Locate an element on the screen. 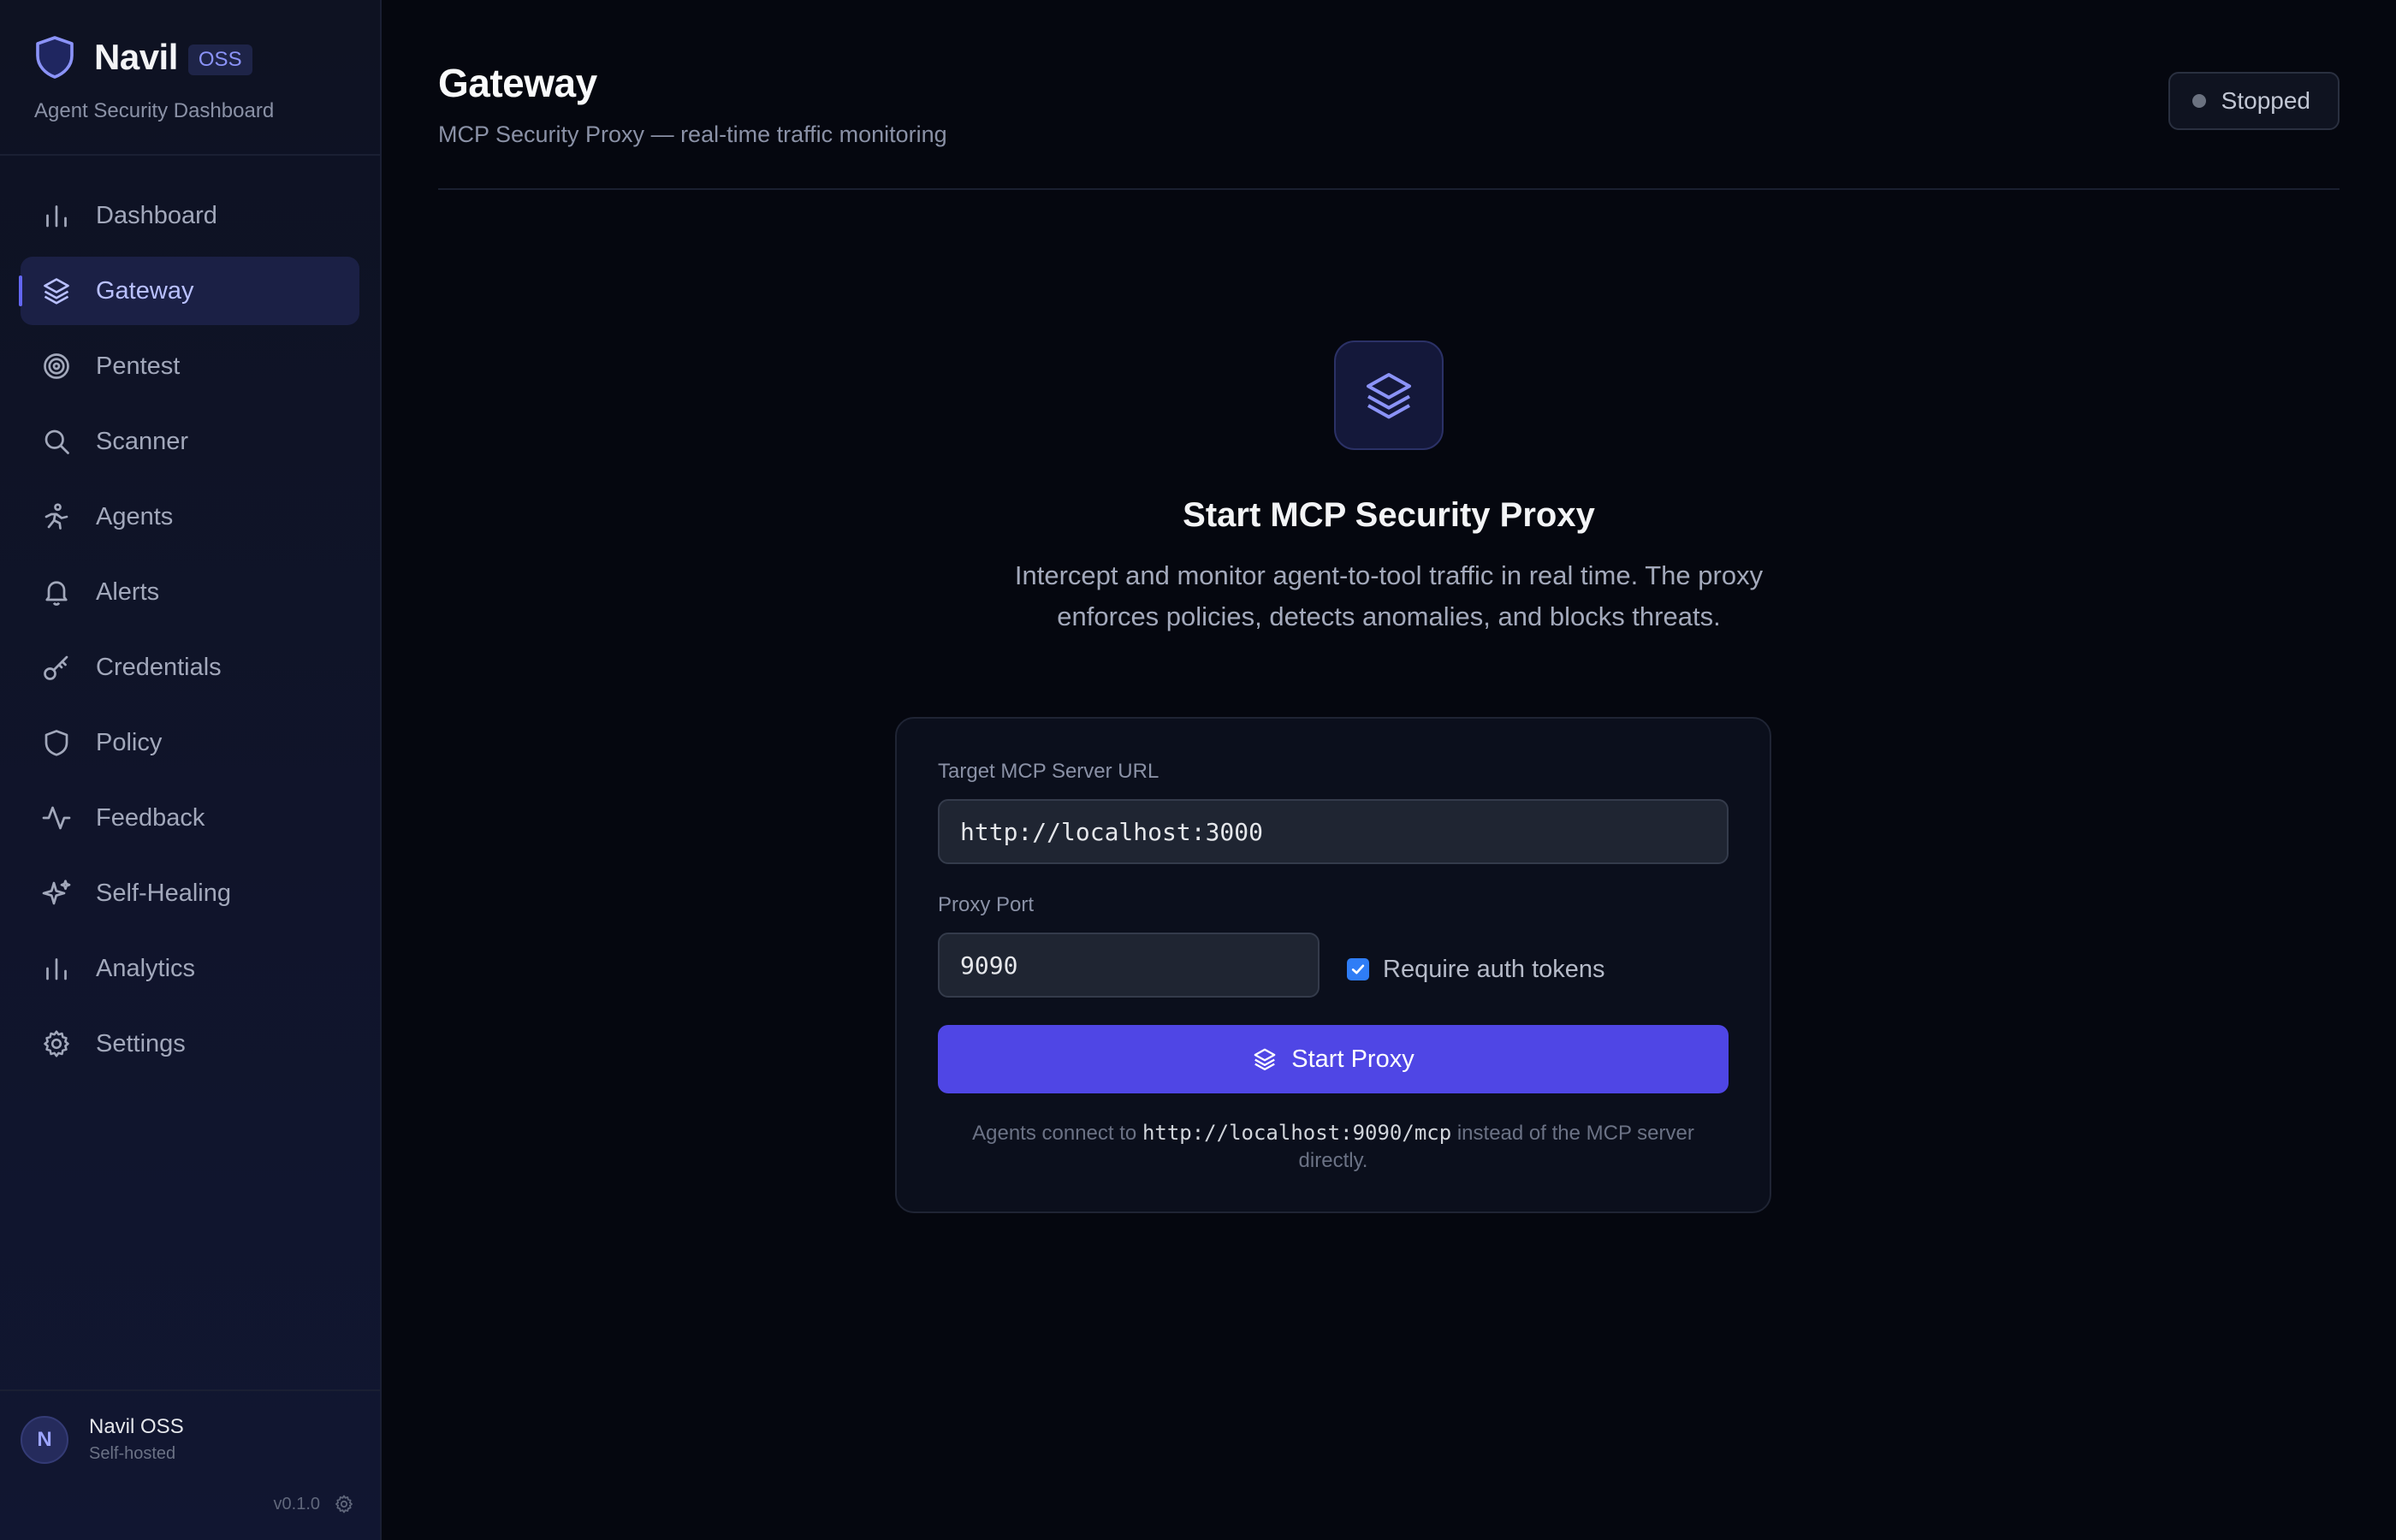  sidebar-item-scanner: Scanner is located at coordinates (190, 441).